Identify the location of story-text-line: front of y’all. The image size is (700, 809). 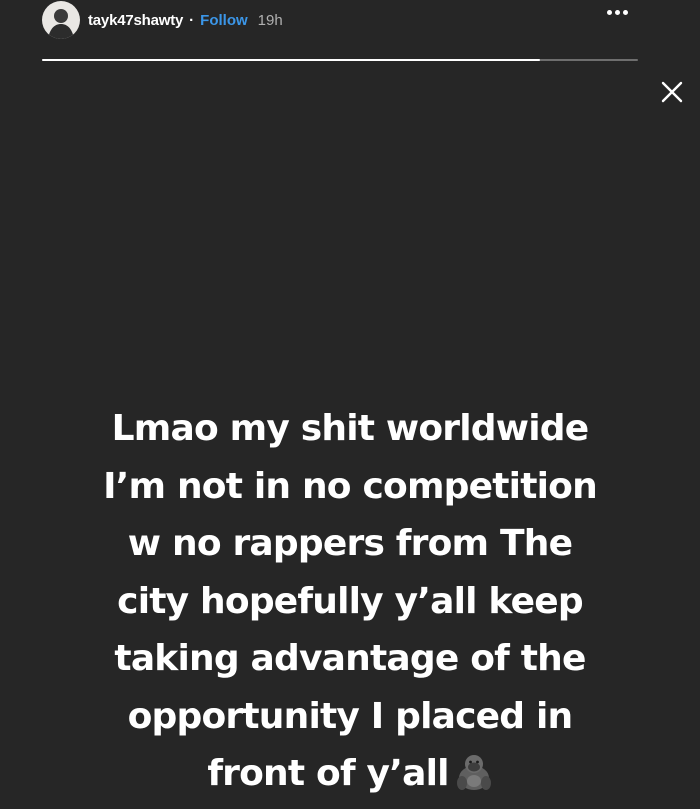
(328, 773).